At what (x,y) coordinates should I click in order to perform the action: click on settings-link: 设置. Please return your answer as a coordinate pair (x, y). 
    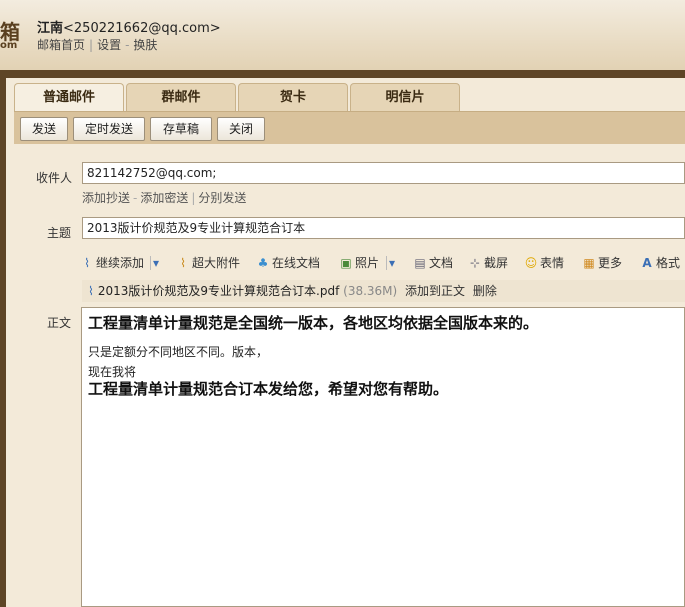
    Looking at the image, I should click on (109, 45).